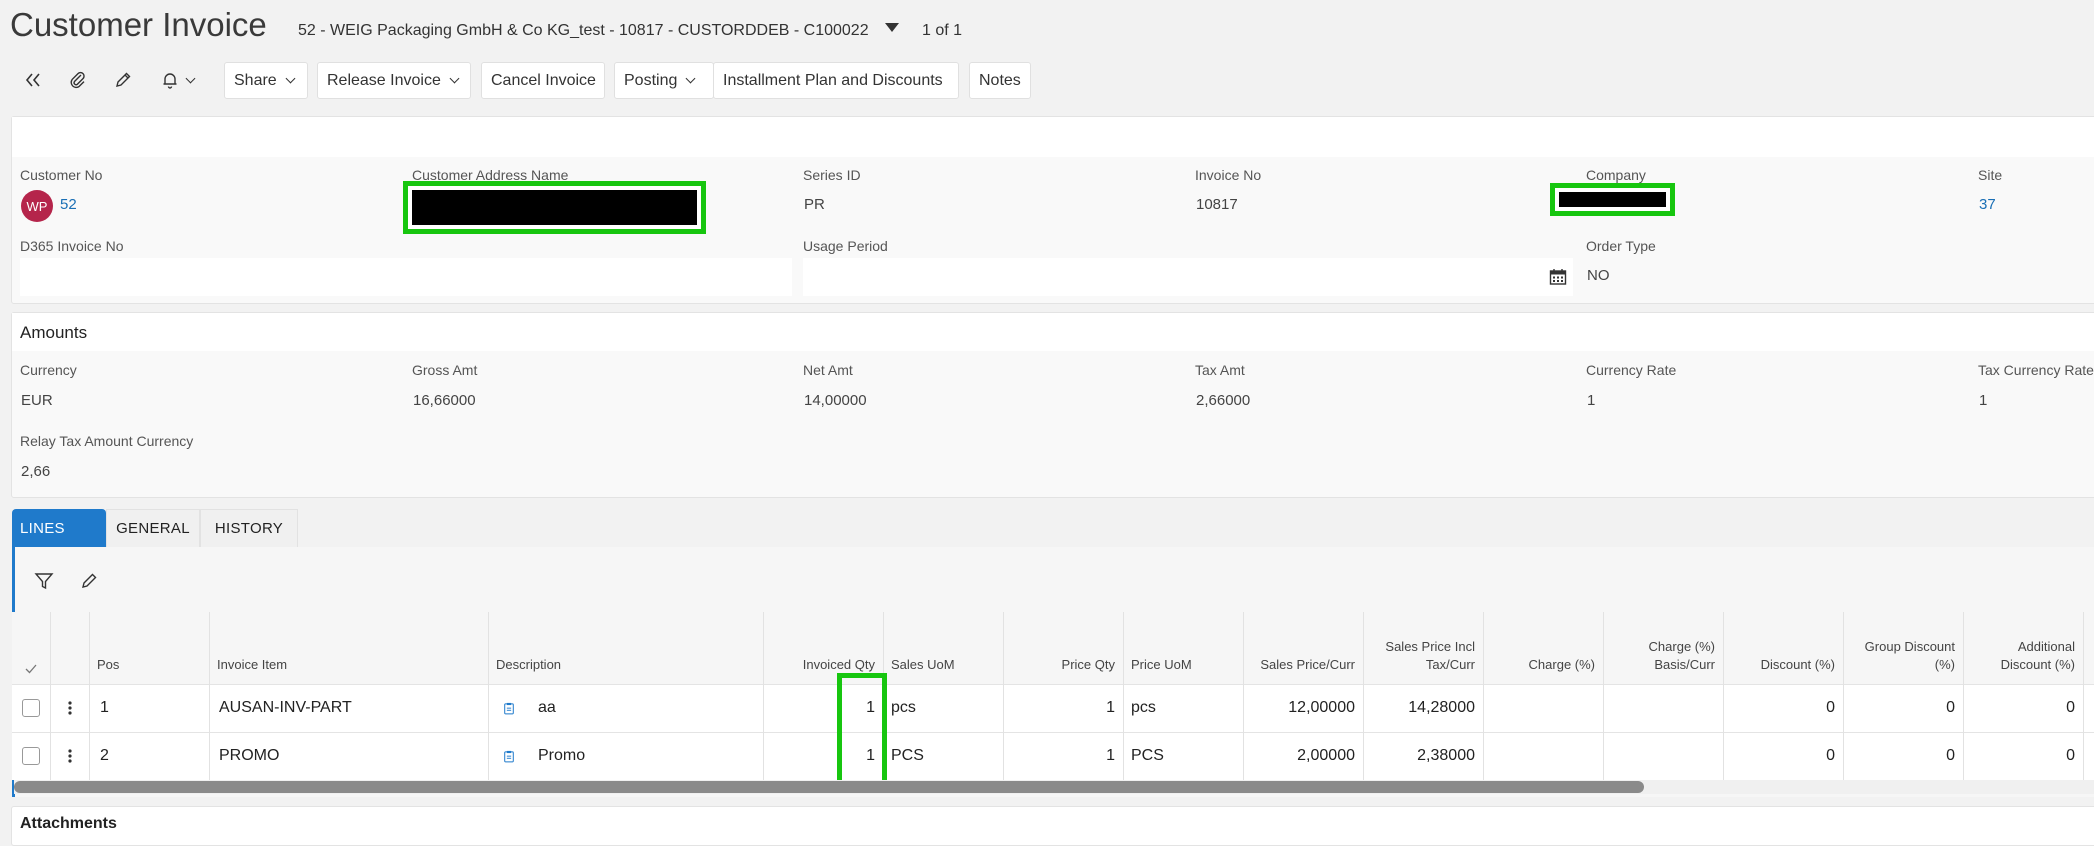  Describe the element at coordinates (547, 707) in the screenshot. I see `cell-description: aa` at that location.